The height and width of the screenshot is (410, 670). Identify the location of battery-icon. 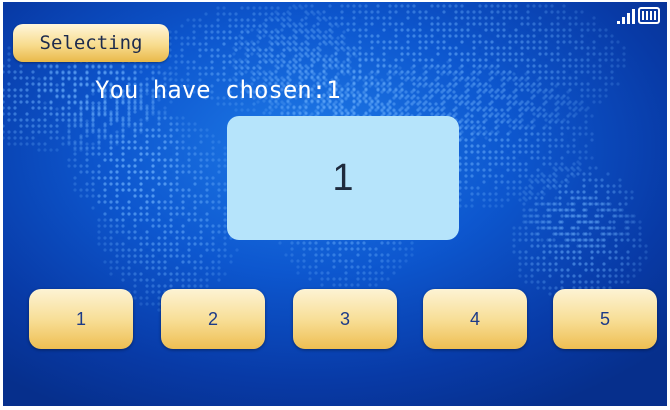
(649, 15).